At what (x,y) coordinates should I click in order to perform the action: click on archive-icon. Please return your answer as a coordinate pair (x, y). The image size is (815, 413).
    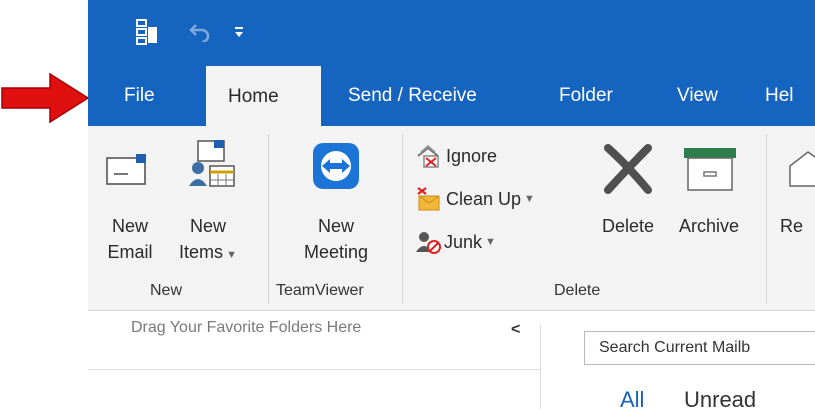
    Looking at the image, I should click on (710, 169).